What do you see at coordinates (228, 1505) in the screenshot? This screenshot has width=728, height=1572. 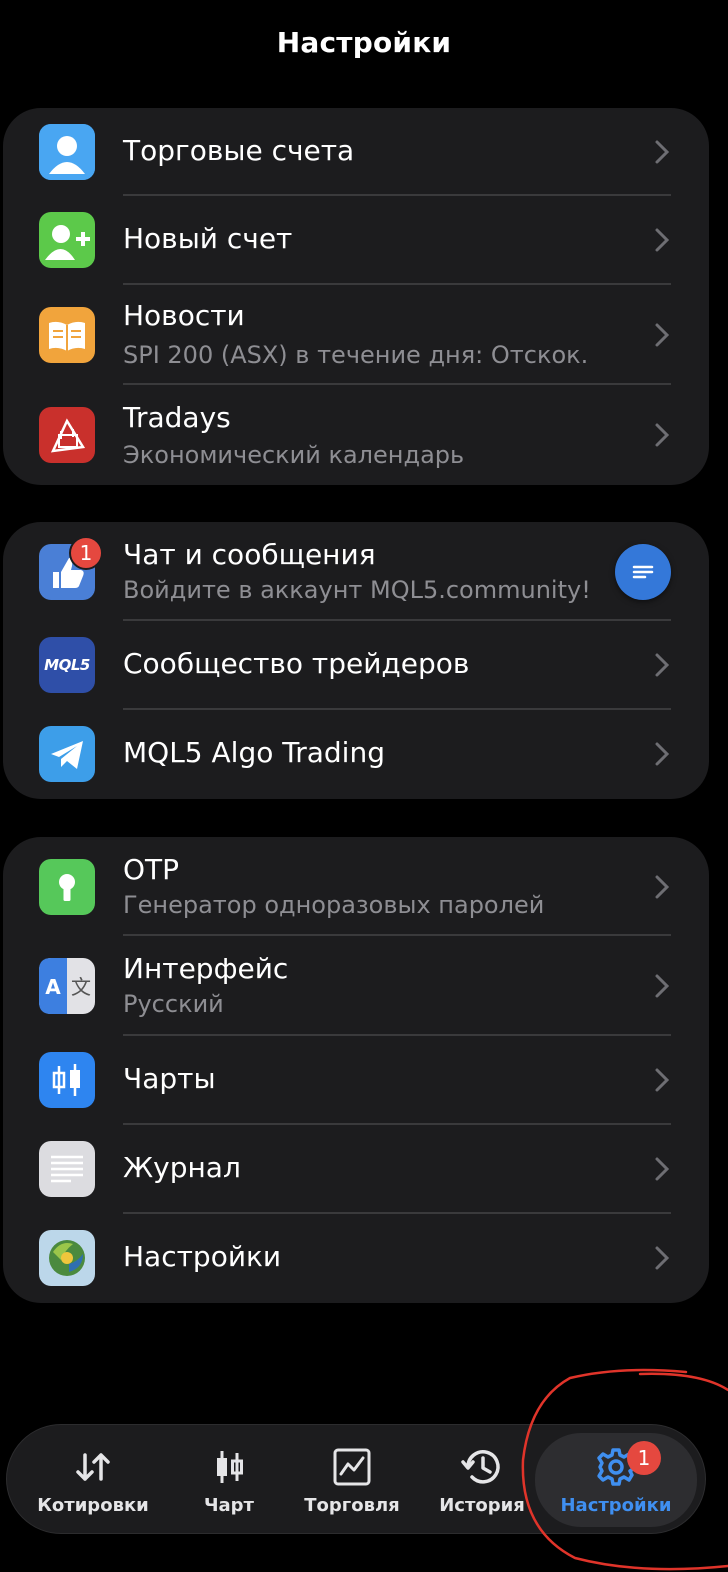 I see `tab-label: Чарт` at bounding box center [228, 1505].